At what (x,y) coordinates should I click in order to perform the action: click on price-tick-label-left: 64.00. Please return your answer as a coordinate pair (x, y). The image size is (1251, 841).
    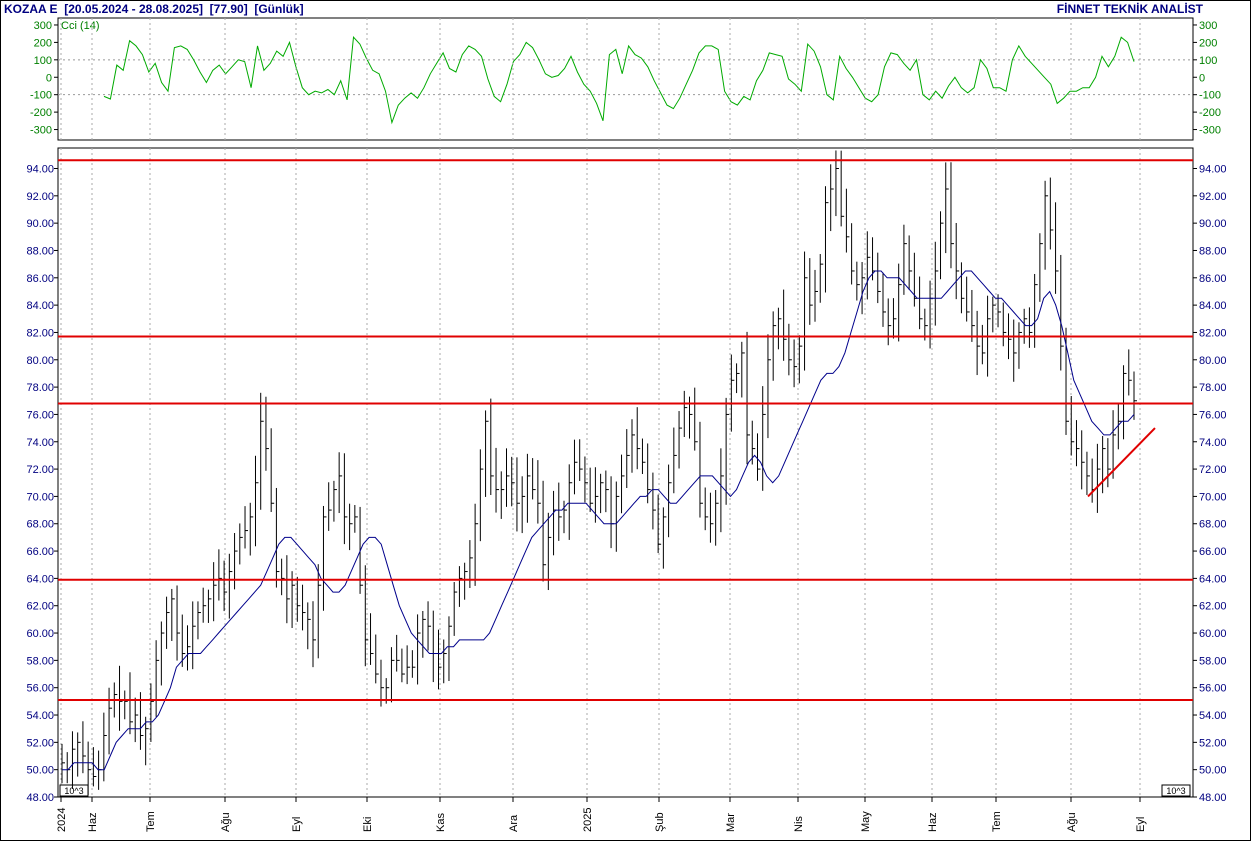
    Looking at the image, I should click on (40, 579).